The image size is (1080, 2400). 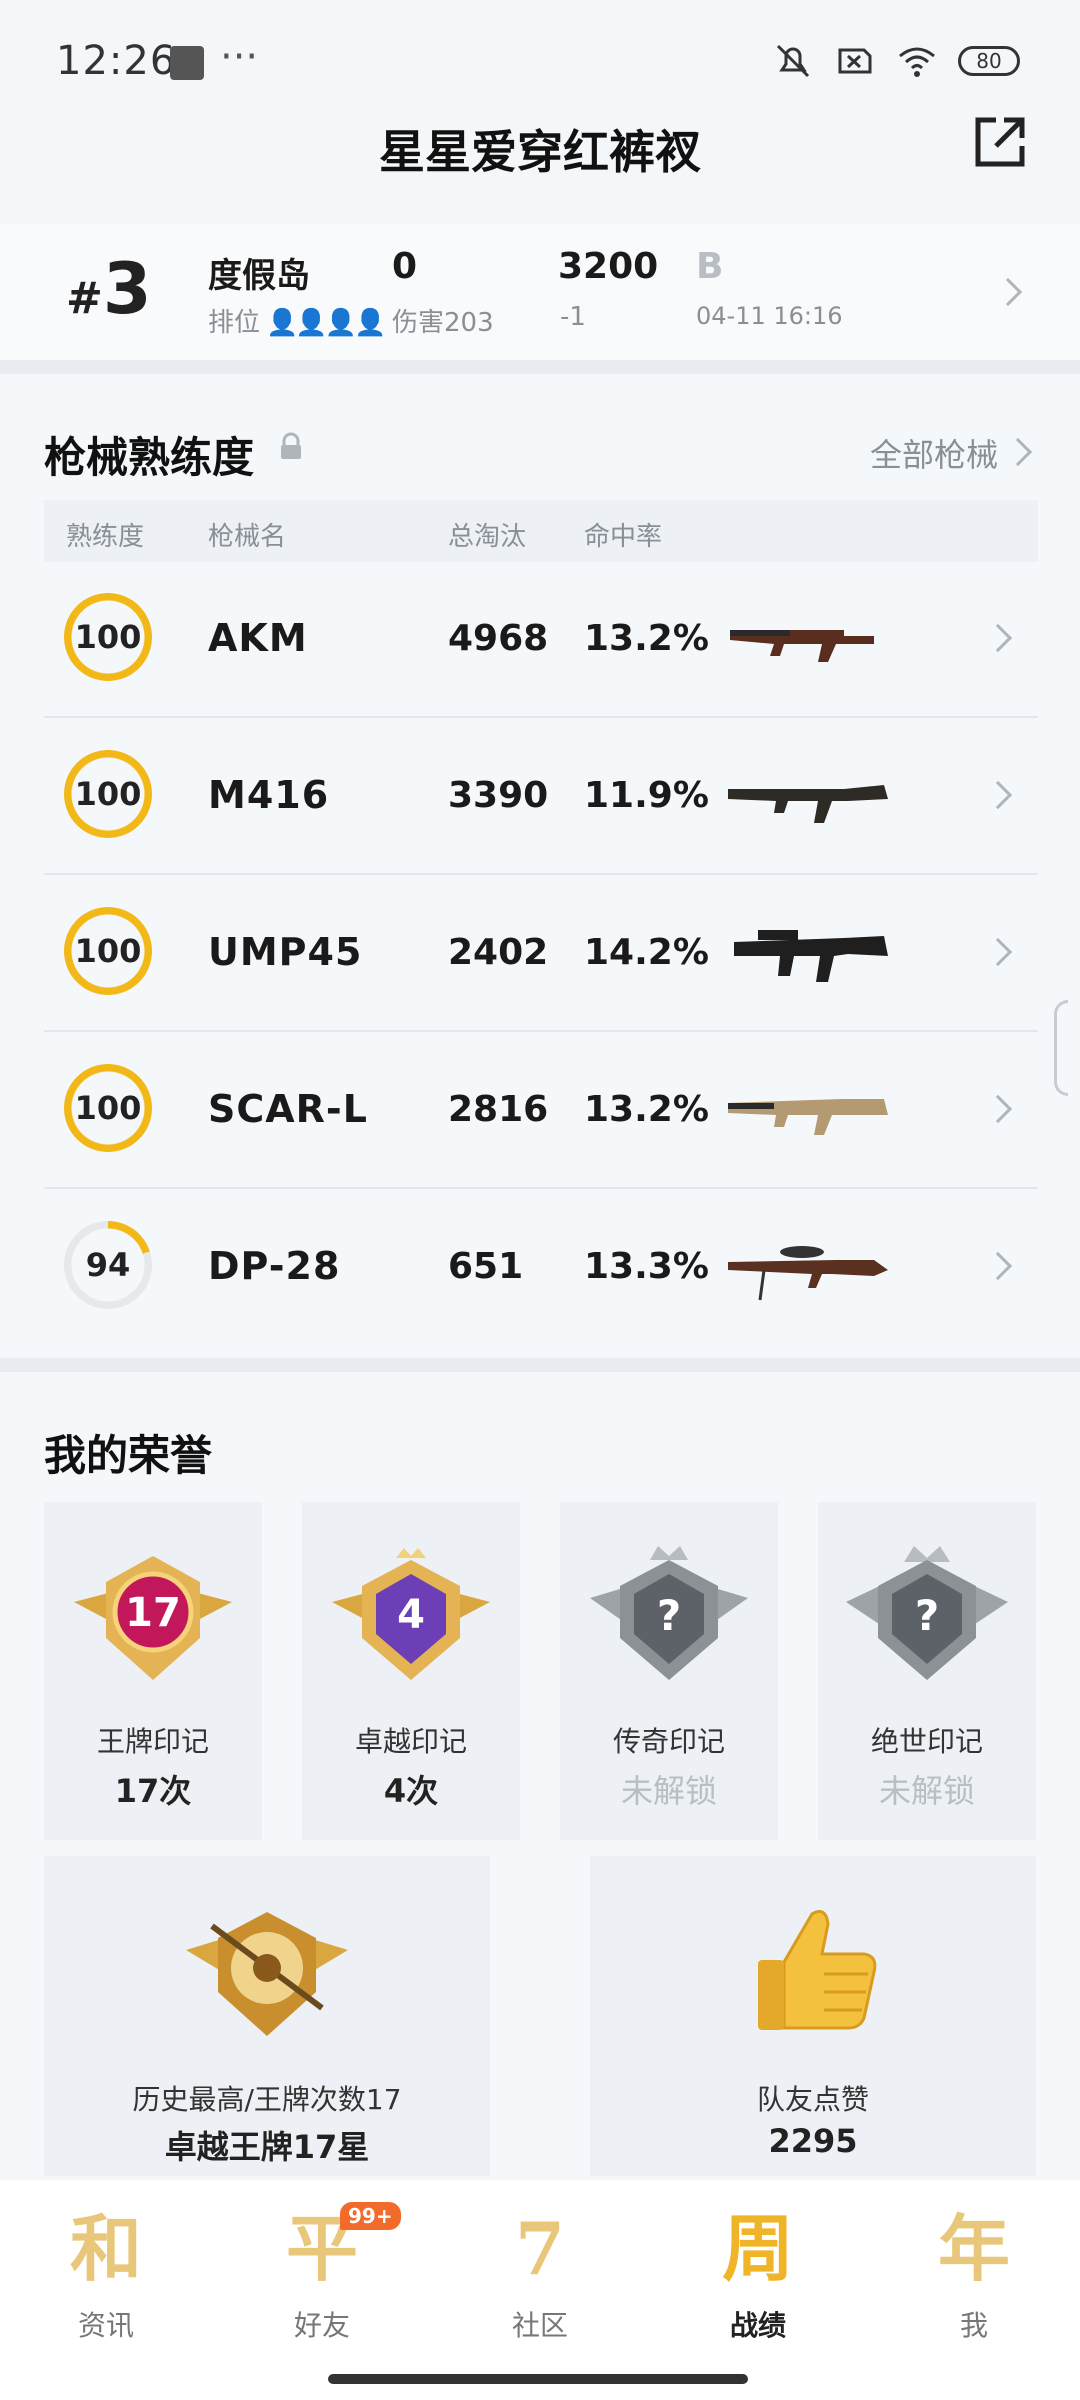 What do you see at coordinates (541, 640) in the screenshot?
I see `weapon-row: 100 AKM 4968 13.2%` at bounding box center [541, 640].